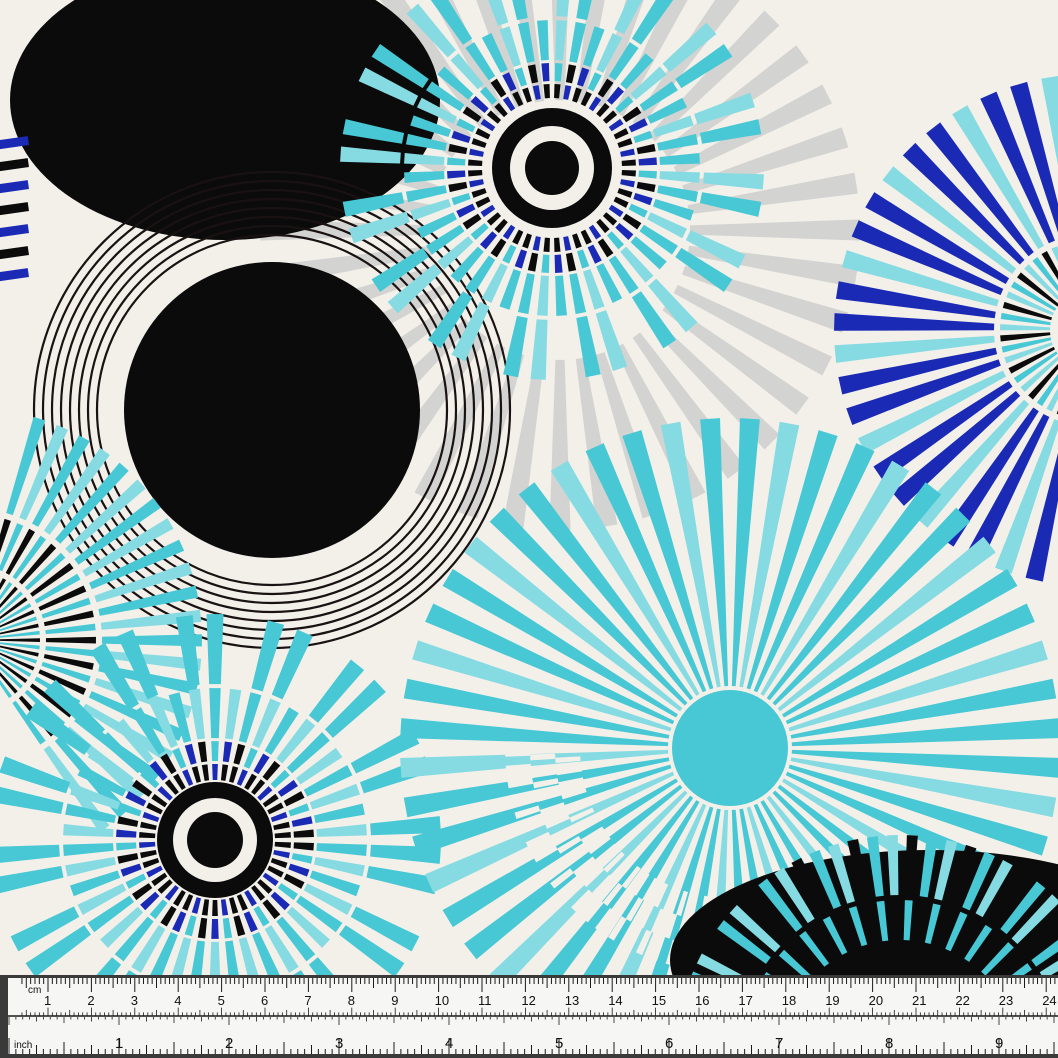 This screenshot has height=1058, width=1058. I want to click on cm-label: 8, so click(351, 1000).